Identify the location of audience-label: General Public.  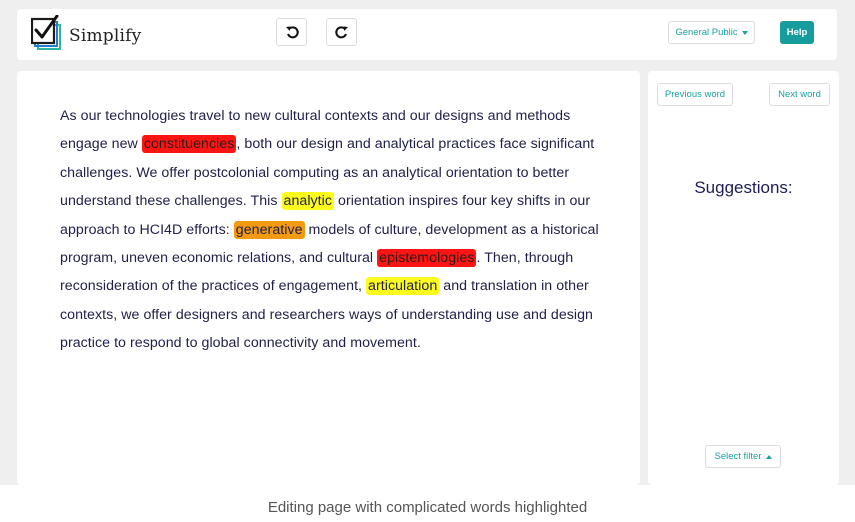
(706, 32).